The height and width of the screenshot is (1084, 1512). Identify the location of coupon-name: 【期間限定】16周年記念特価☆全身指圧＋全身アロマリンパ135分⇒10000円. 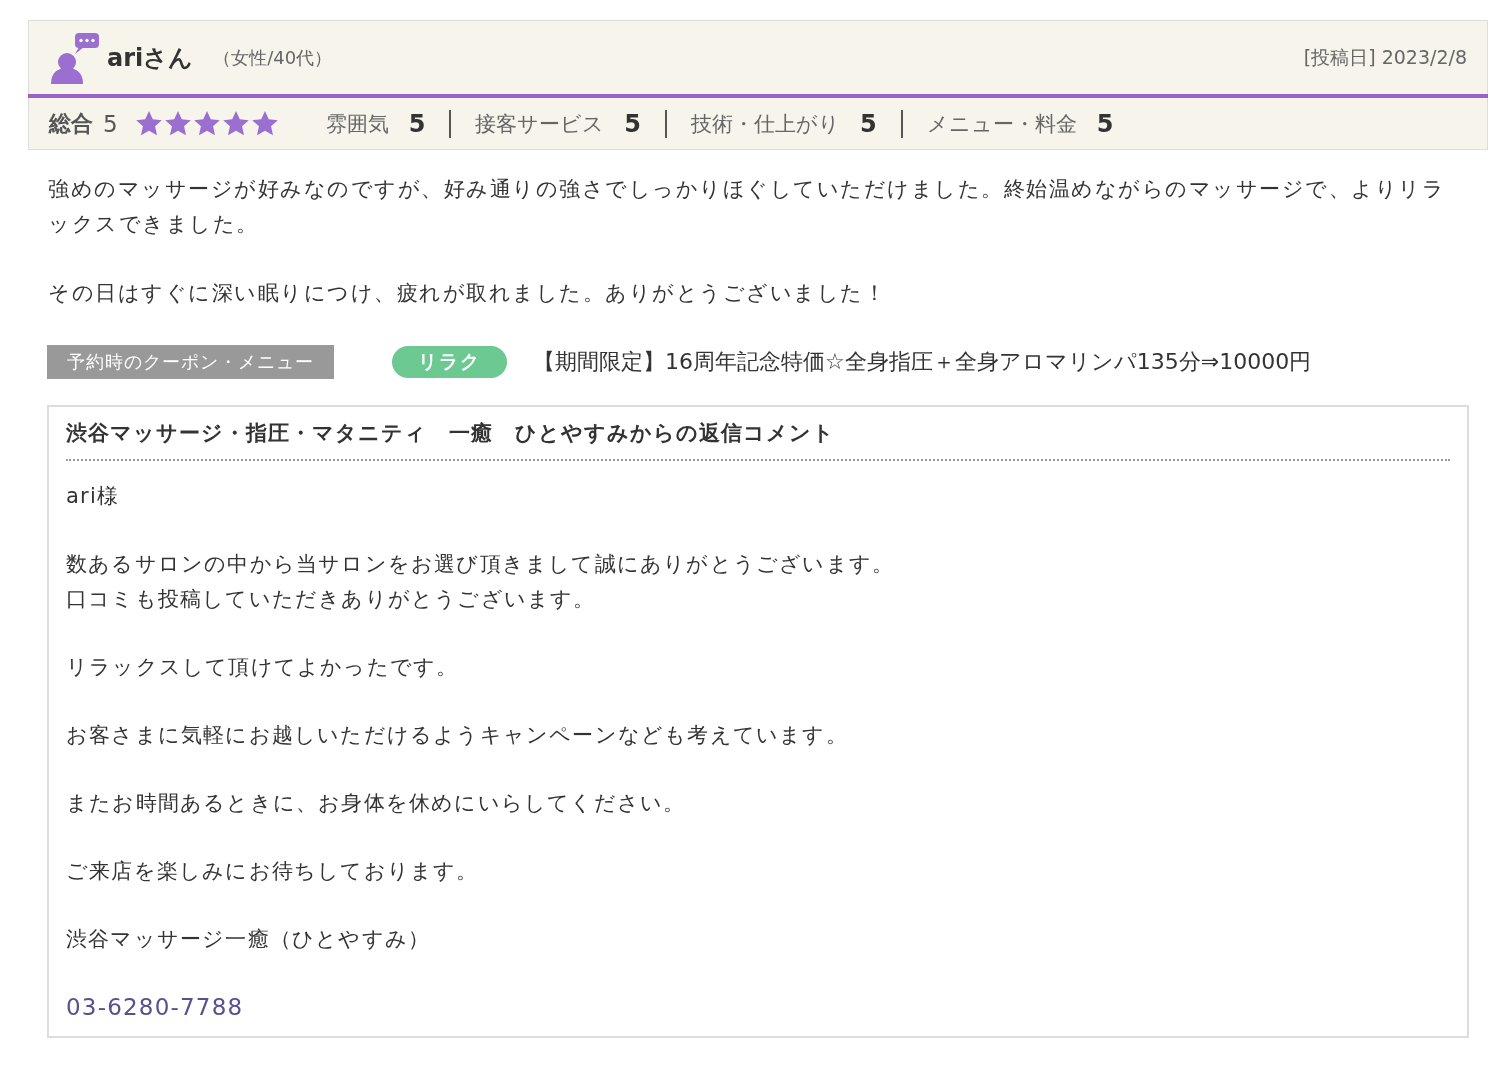
(922, 362).